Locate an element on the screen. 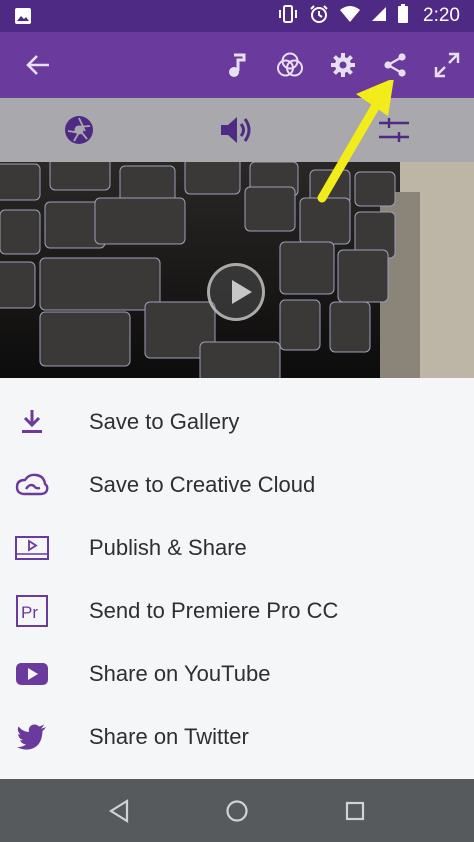 This screenshot has height=842, width=474. recents-square-icon is located at coordinates (355, 811).